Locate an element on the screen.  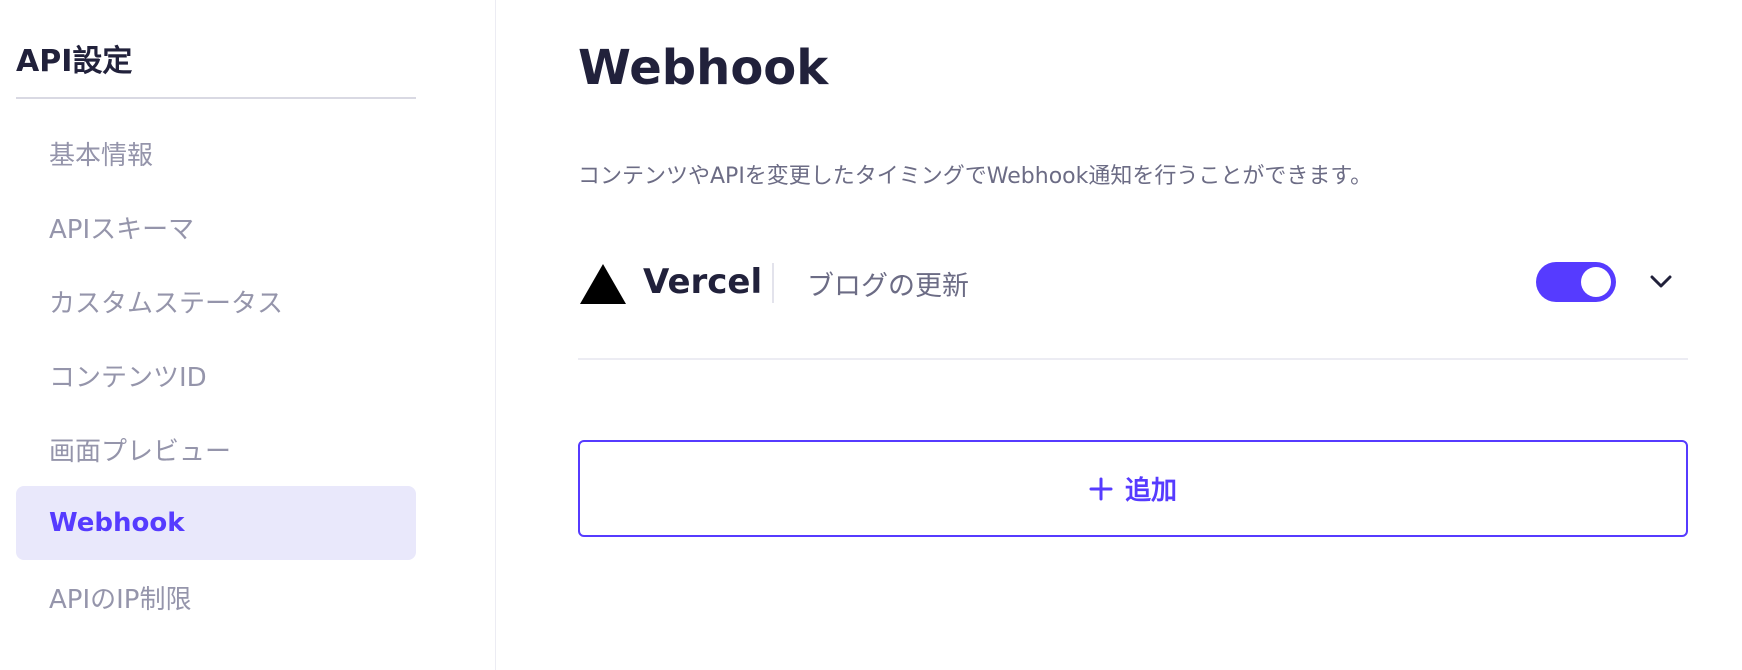
row-separator is located at coordinates (773, 283).